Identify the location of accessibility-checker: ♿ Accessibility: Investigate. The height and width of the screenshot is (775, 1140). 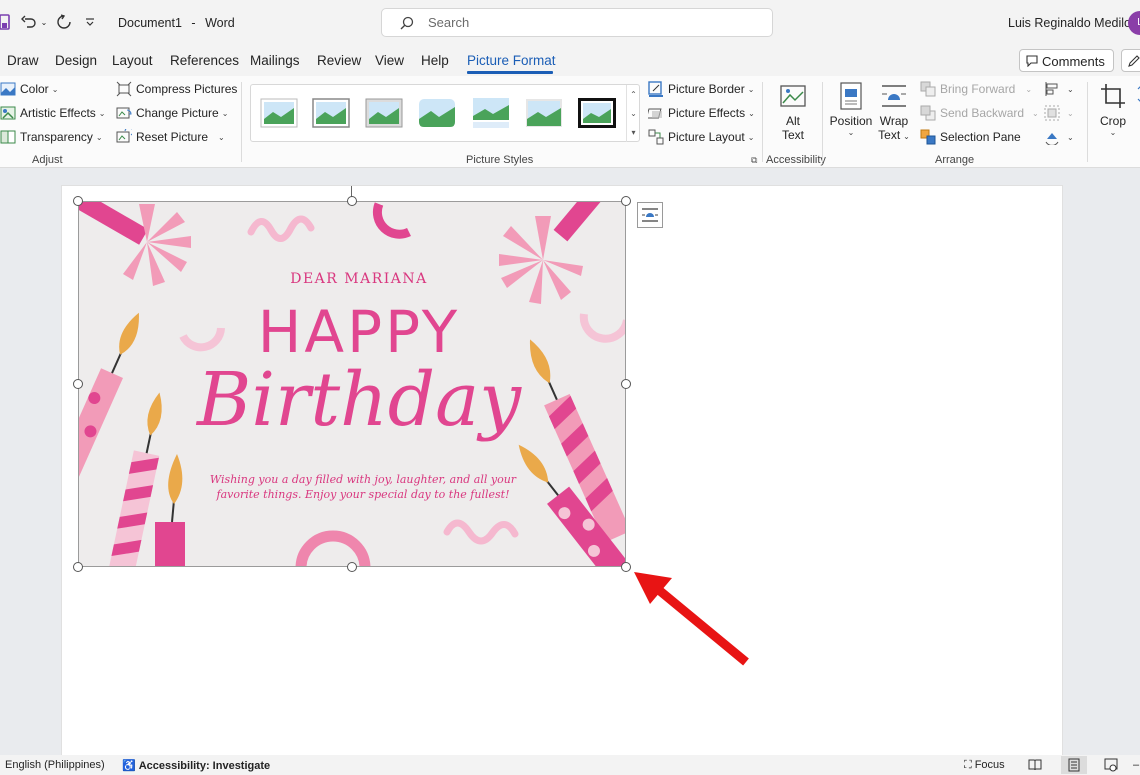
(196, 765).